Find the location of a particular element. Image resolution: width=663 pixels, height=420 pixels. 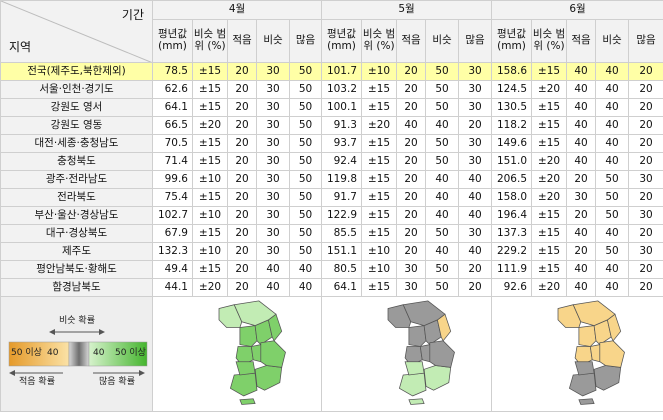

month-header-june: 6월 is located at coordinates (577, 10).